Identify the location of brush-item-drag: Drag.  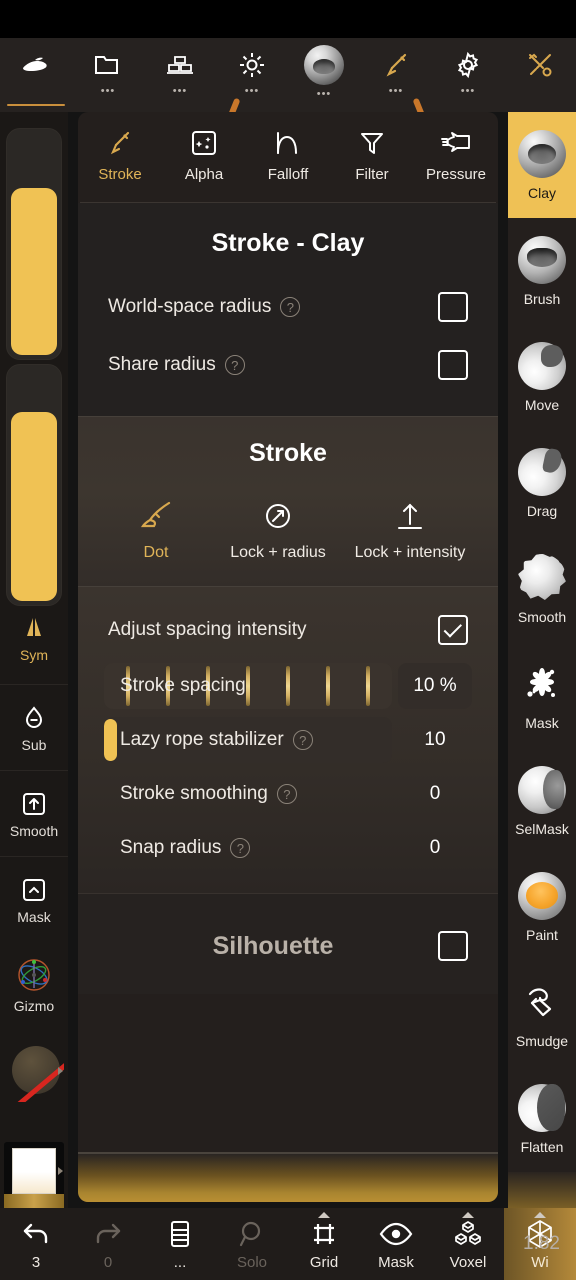
(542, 483).